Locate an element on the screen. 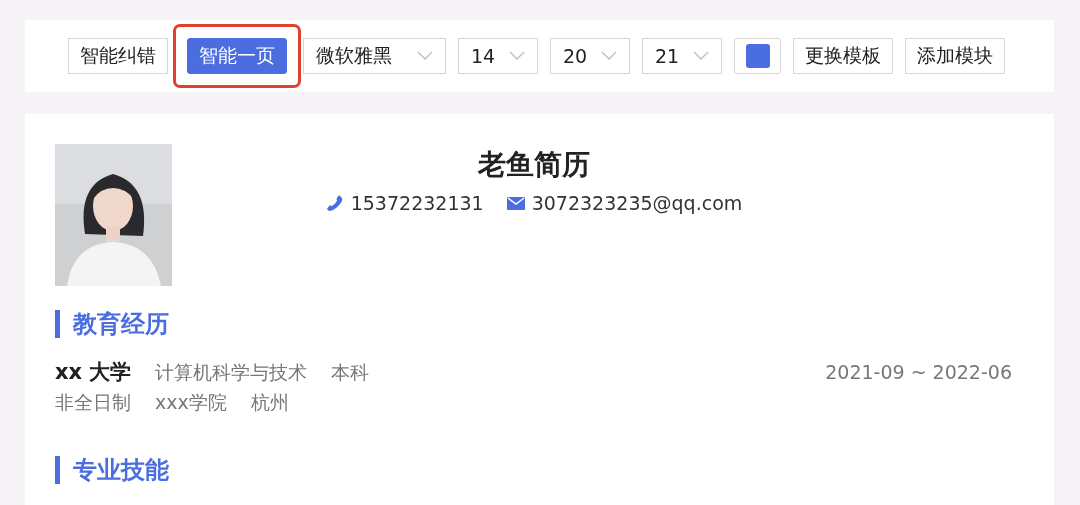  education-detail: xxx学院 is located at coordinates (191, 402).